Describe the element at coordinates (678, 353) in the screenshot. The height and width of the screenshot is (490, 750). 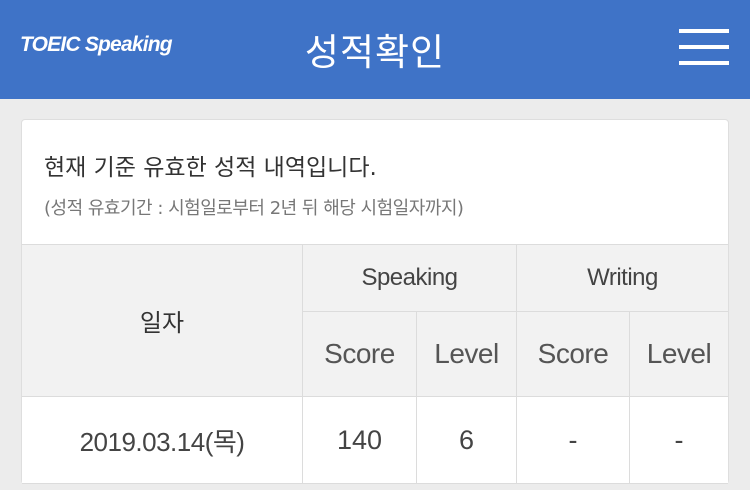
I see `writing-level-header: Level` at that location.